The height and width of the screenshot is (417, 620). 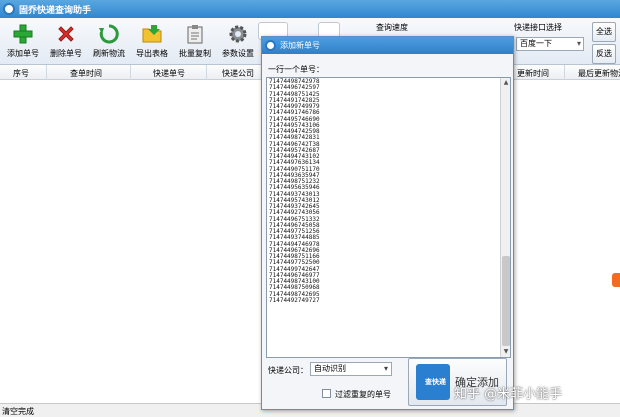 I want to click on filter-duplicates-label: 过滤重复的单号, so click(x=363, y=394).